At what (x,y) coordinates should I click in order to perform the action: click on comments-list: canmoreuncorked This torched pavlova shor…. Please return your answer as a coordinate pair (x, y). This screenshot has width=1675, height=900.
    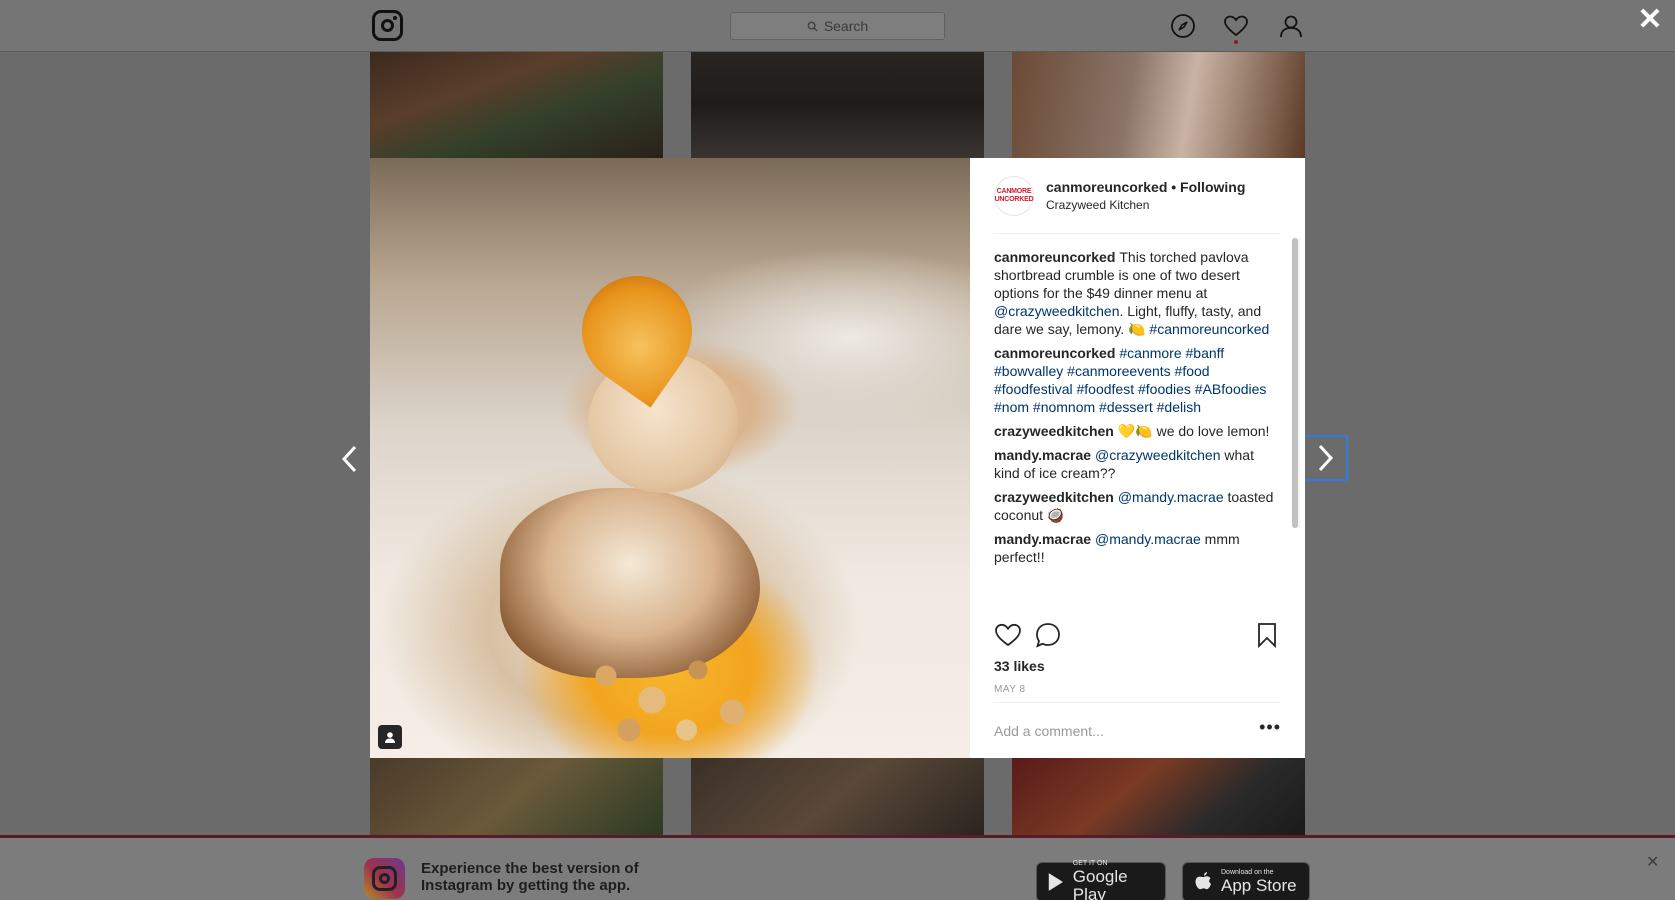
    Looking at the image, I should click on (1135, 430).